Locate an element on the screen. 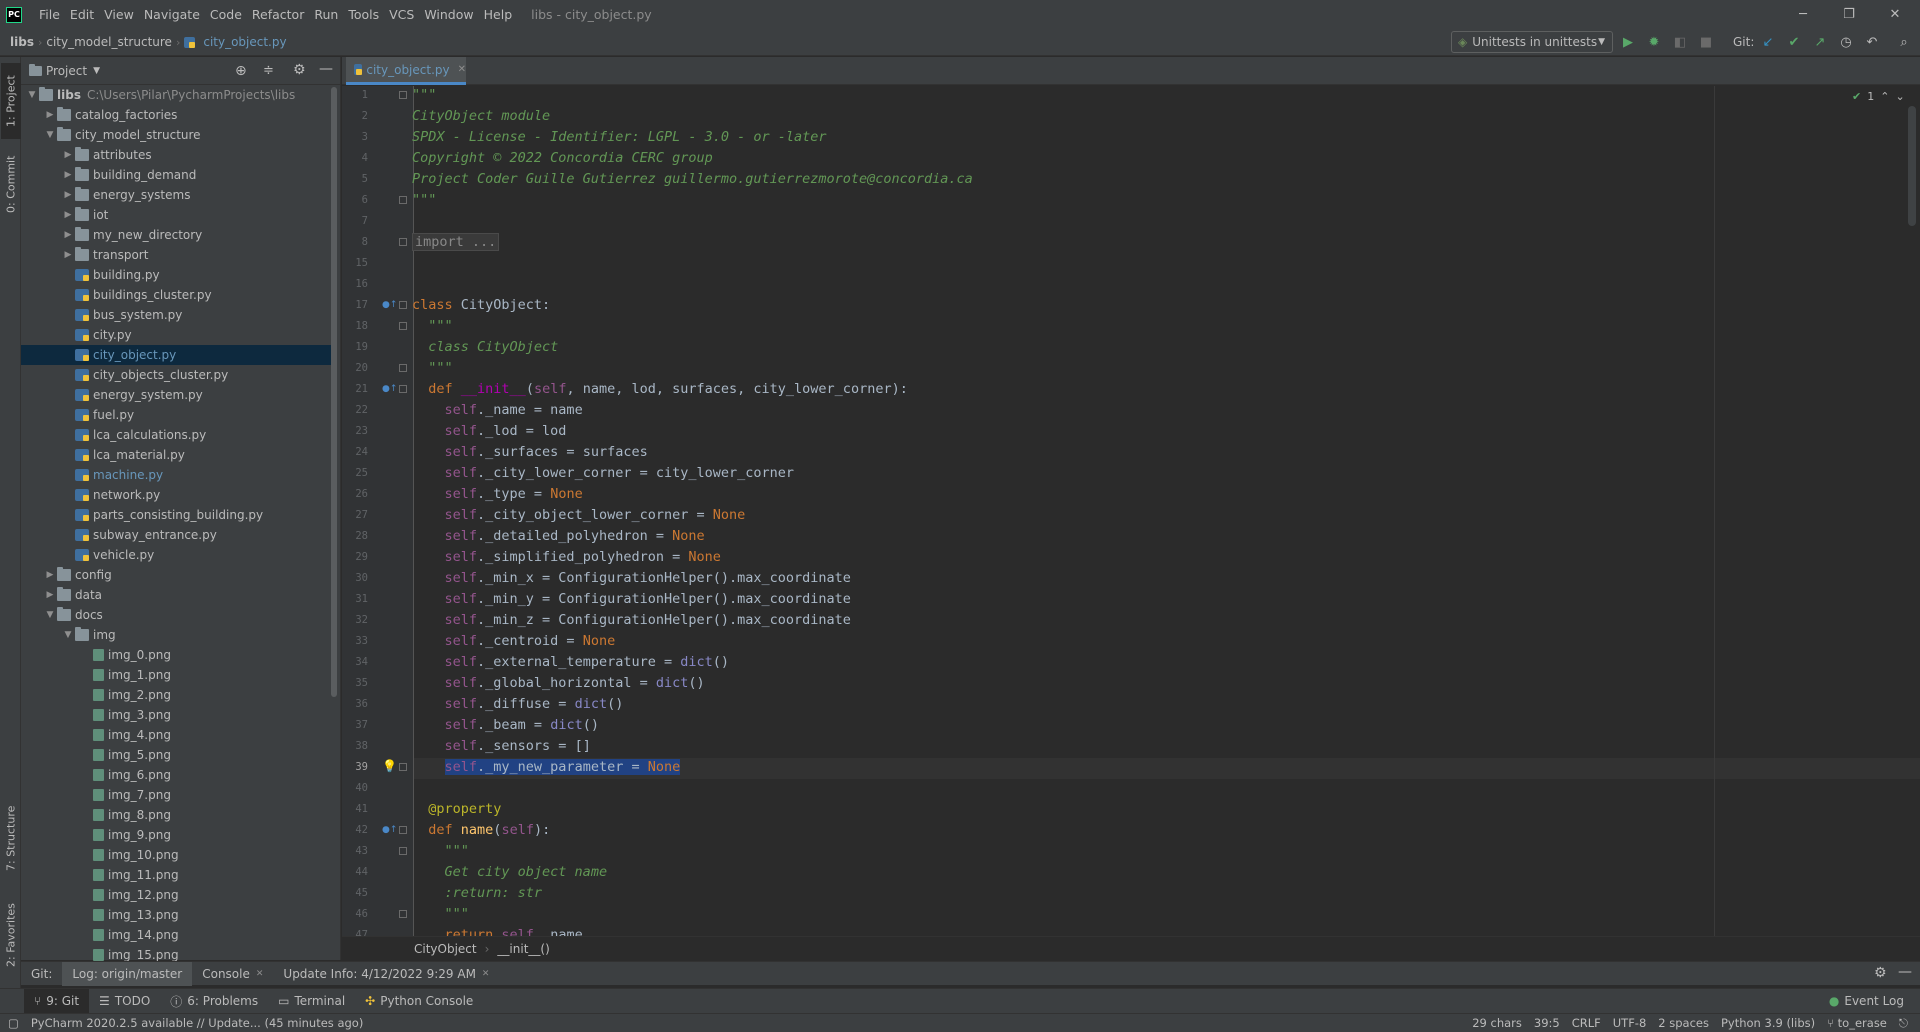 This screenshot has height=1032, width=1920. code-line: self._my_new_parameter = None is located at coordinates (546, 767).